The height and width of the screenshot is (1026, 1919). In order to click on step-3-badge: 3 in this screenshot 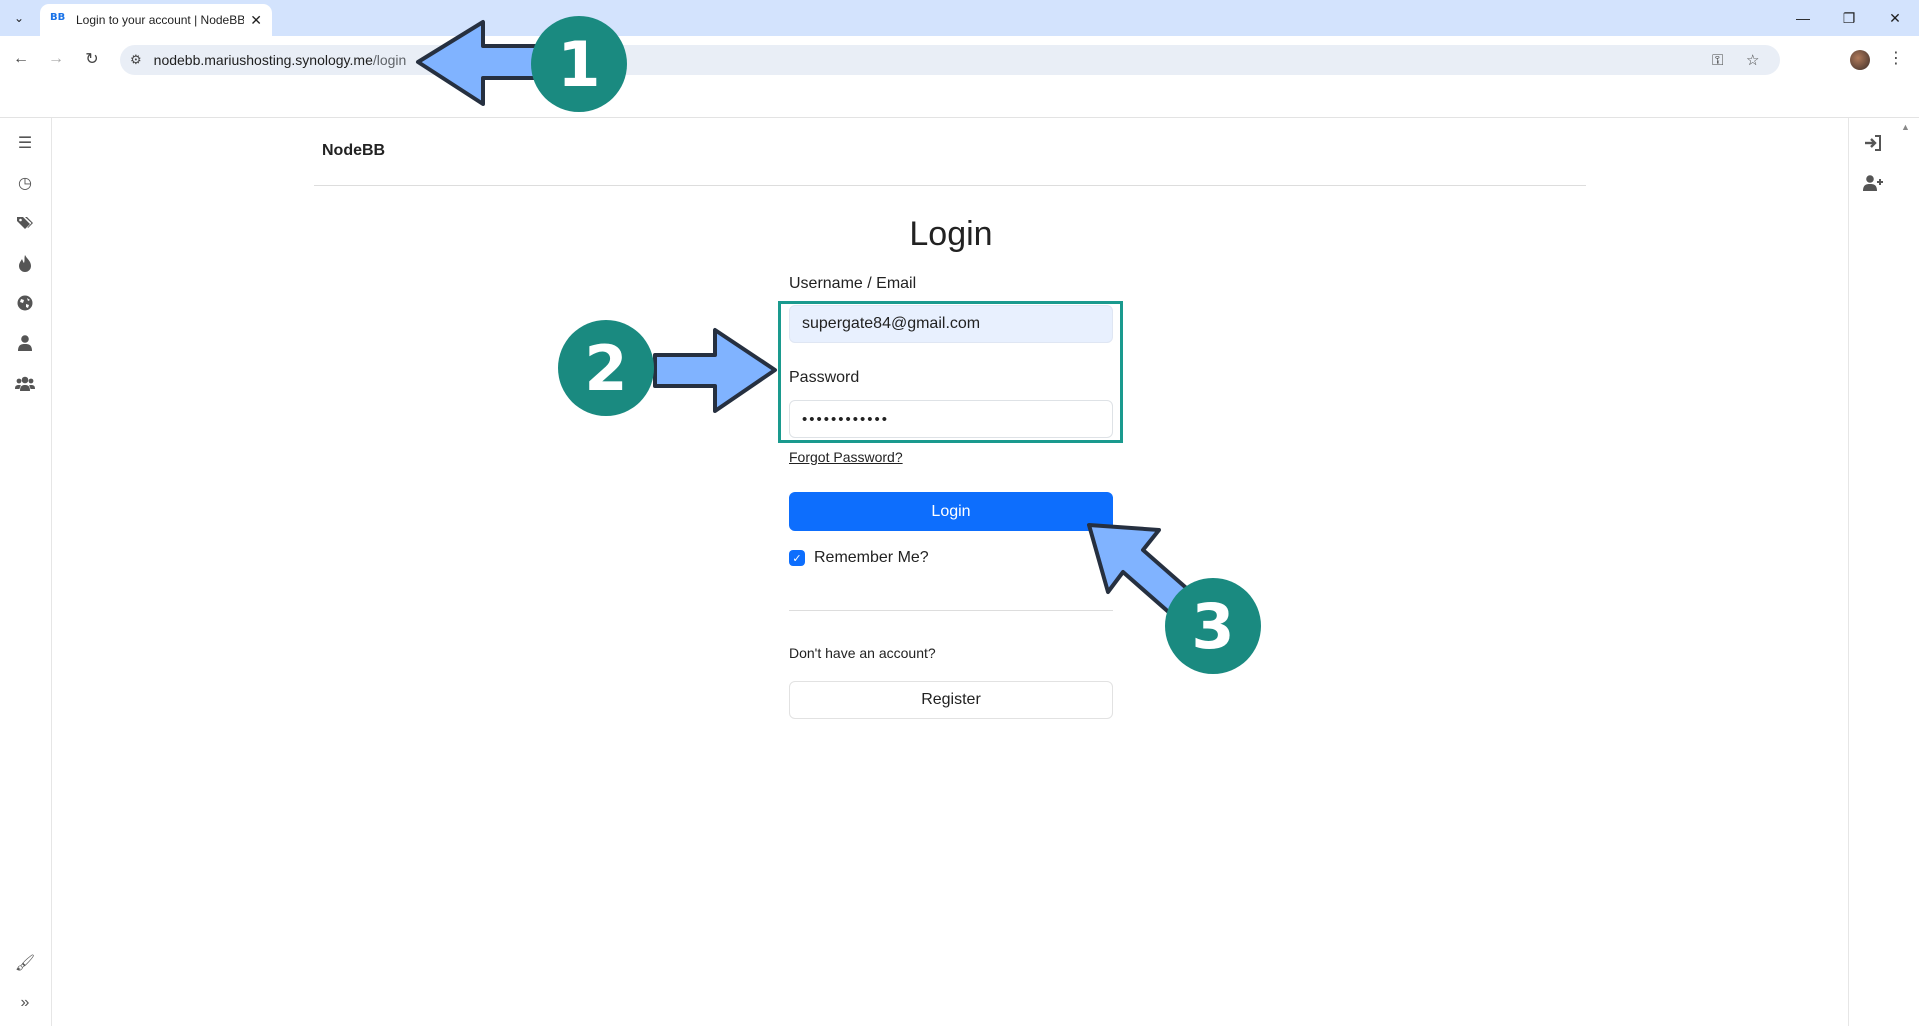, I will do `click(1213, 626)`.